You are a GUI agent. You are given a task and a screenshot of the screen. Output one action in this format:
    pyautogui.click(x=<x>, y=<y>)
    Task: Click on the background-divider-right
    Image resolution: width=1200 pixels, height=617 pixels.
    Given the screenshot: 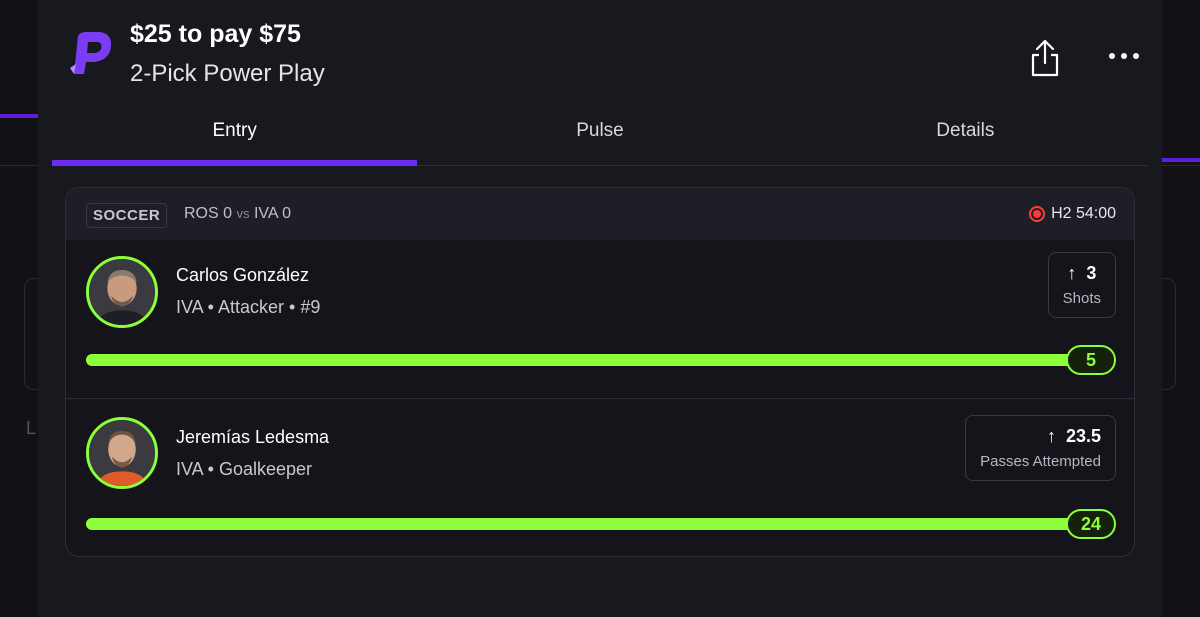 What is the action you would take?
    pyautogui.click(x=1180, y=165)
    